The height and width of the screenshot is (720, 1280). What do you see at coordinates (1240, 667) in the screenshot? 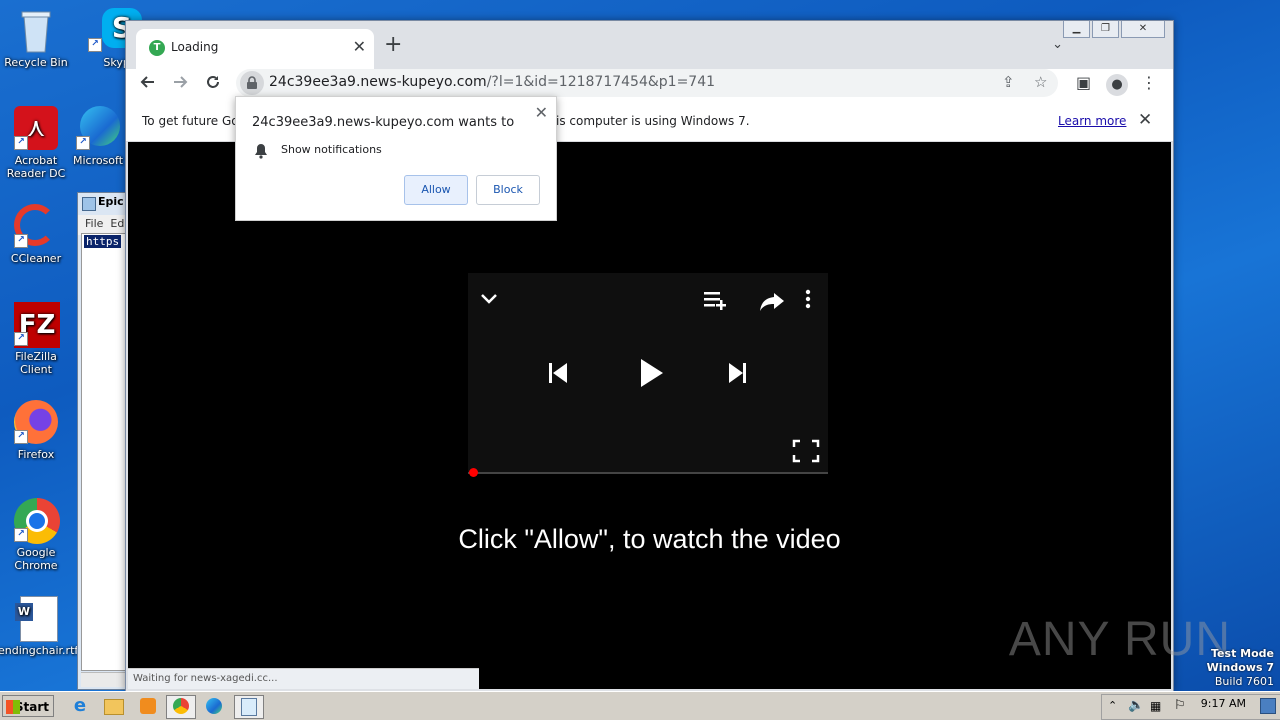
I see `test-mode-text: Test Mode Windows 7 Build 7601` at bounding box center [1240, 667].